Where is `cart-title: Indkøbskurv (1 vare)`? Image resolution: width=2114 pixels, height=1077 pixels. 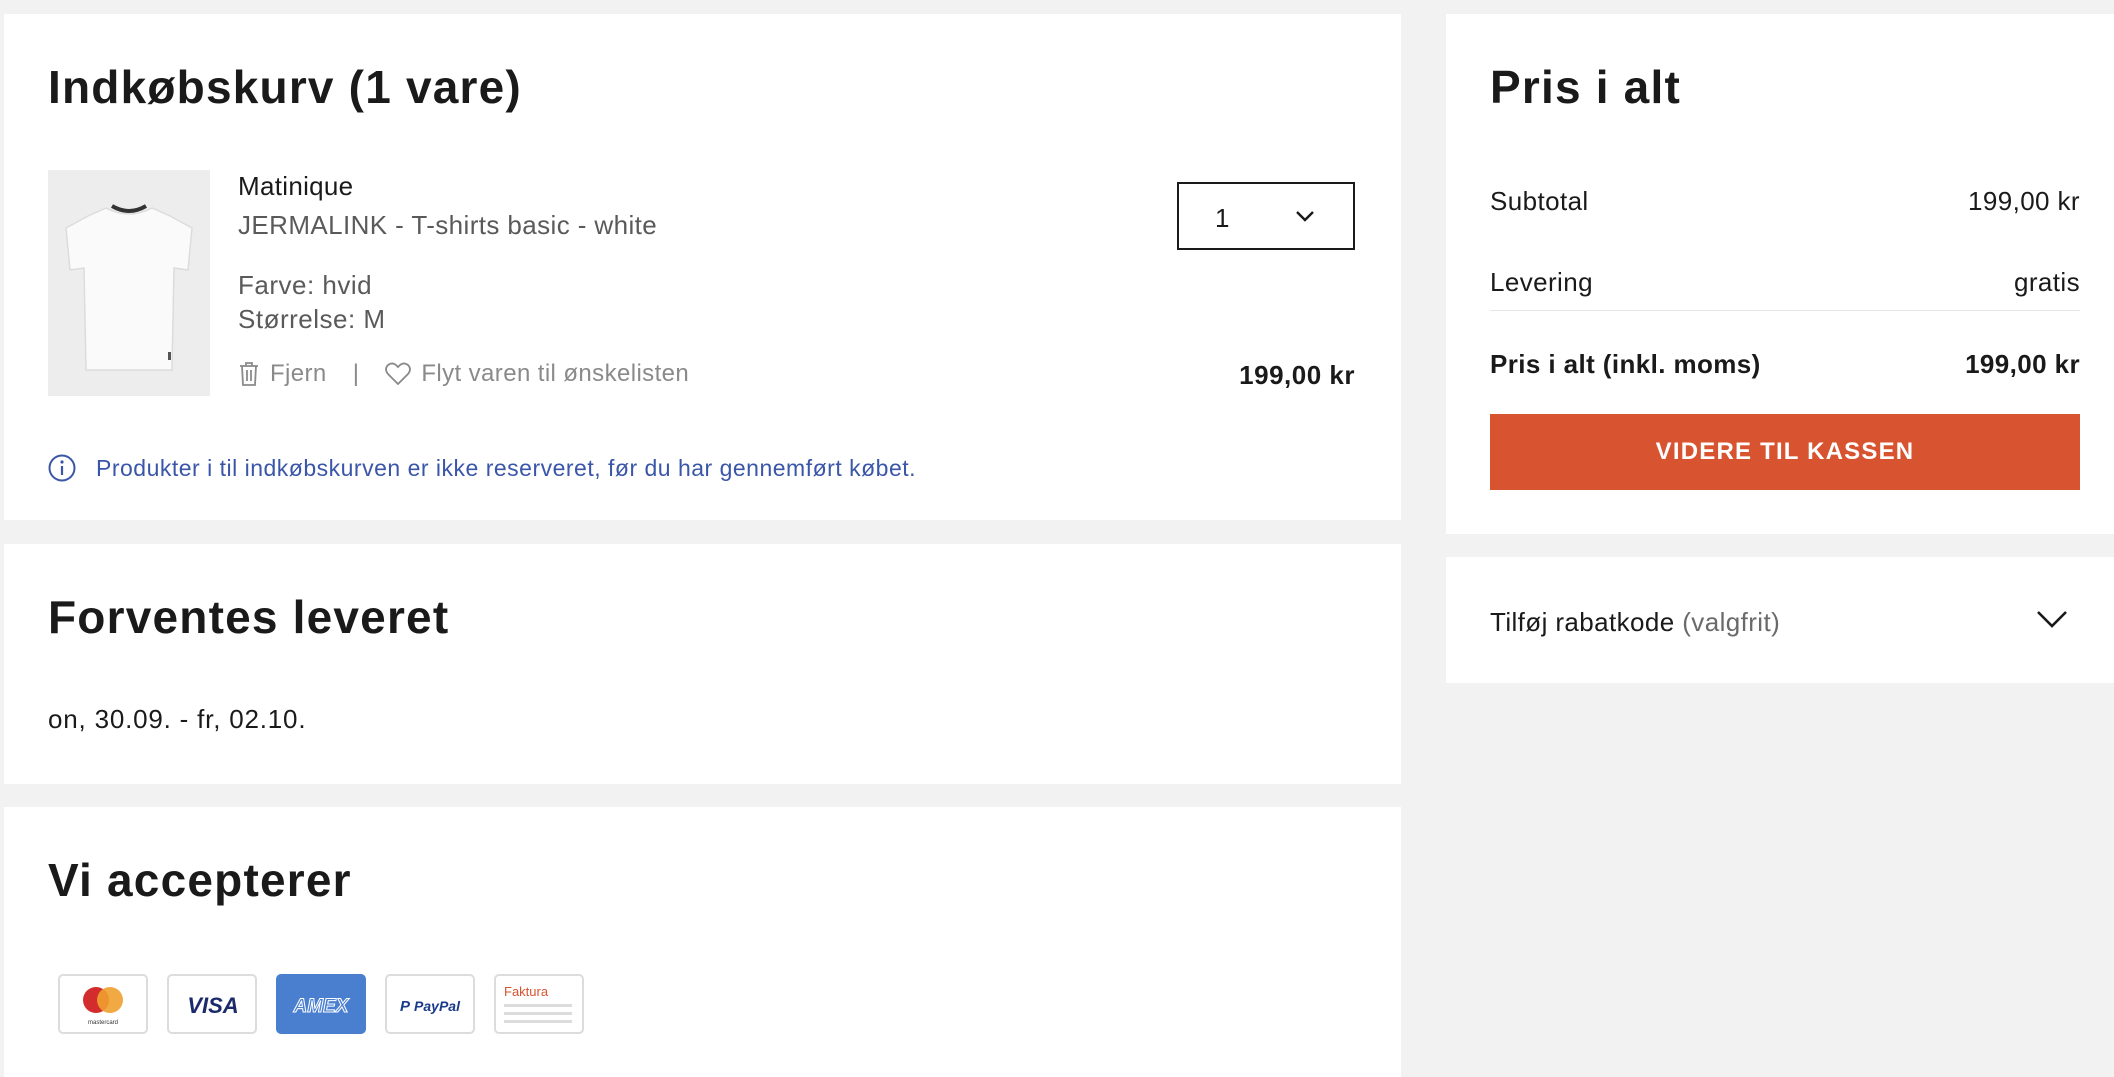
cart-title: Indkøbskurv (1 vare) is located at coordinates (285, 87).